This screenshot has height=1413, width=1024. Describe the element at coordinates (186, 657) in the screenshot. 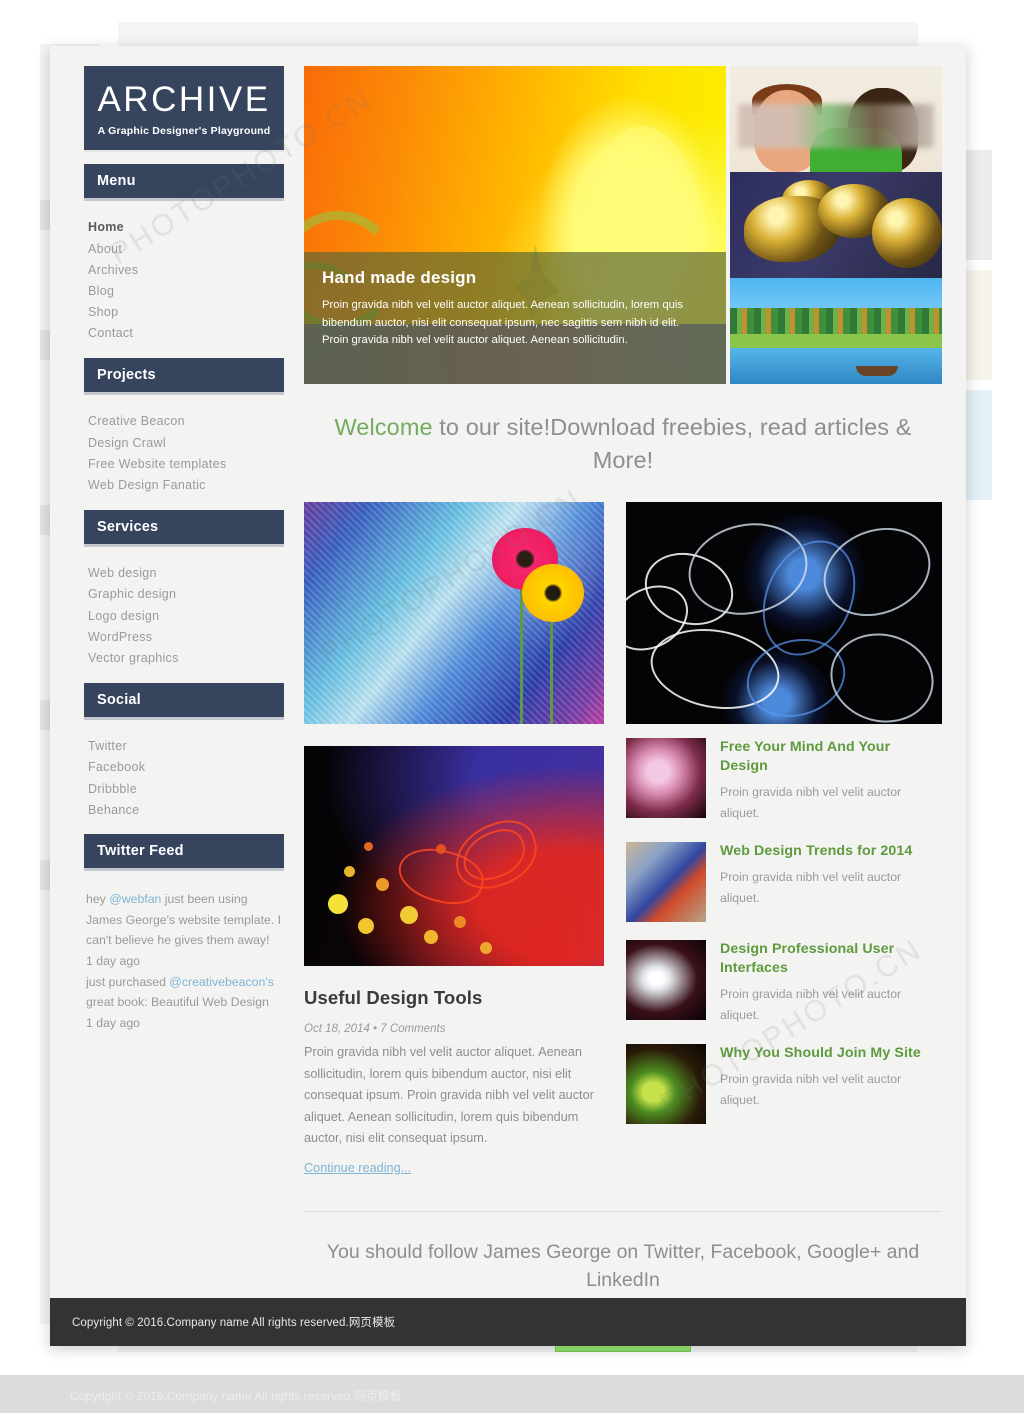

I see `sidebar-item-vector-graphics: Vector graphics` at that location.